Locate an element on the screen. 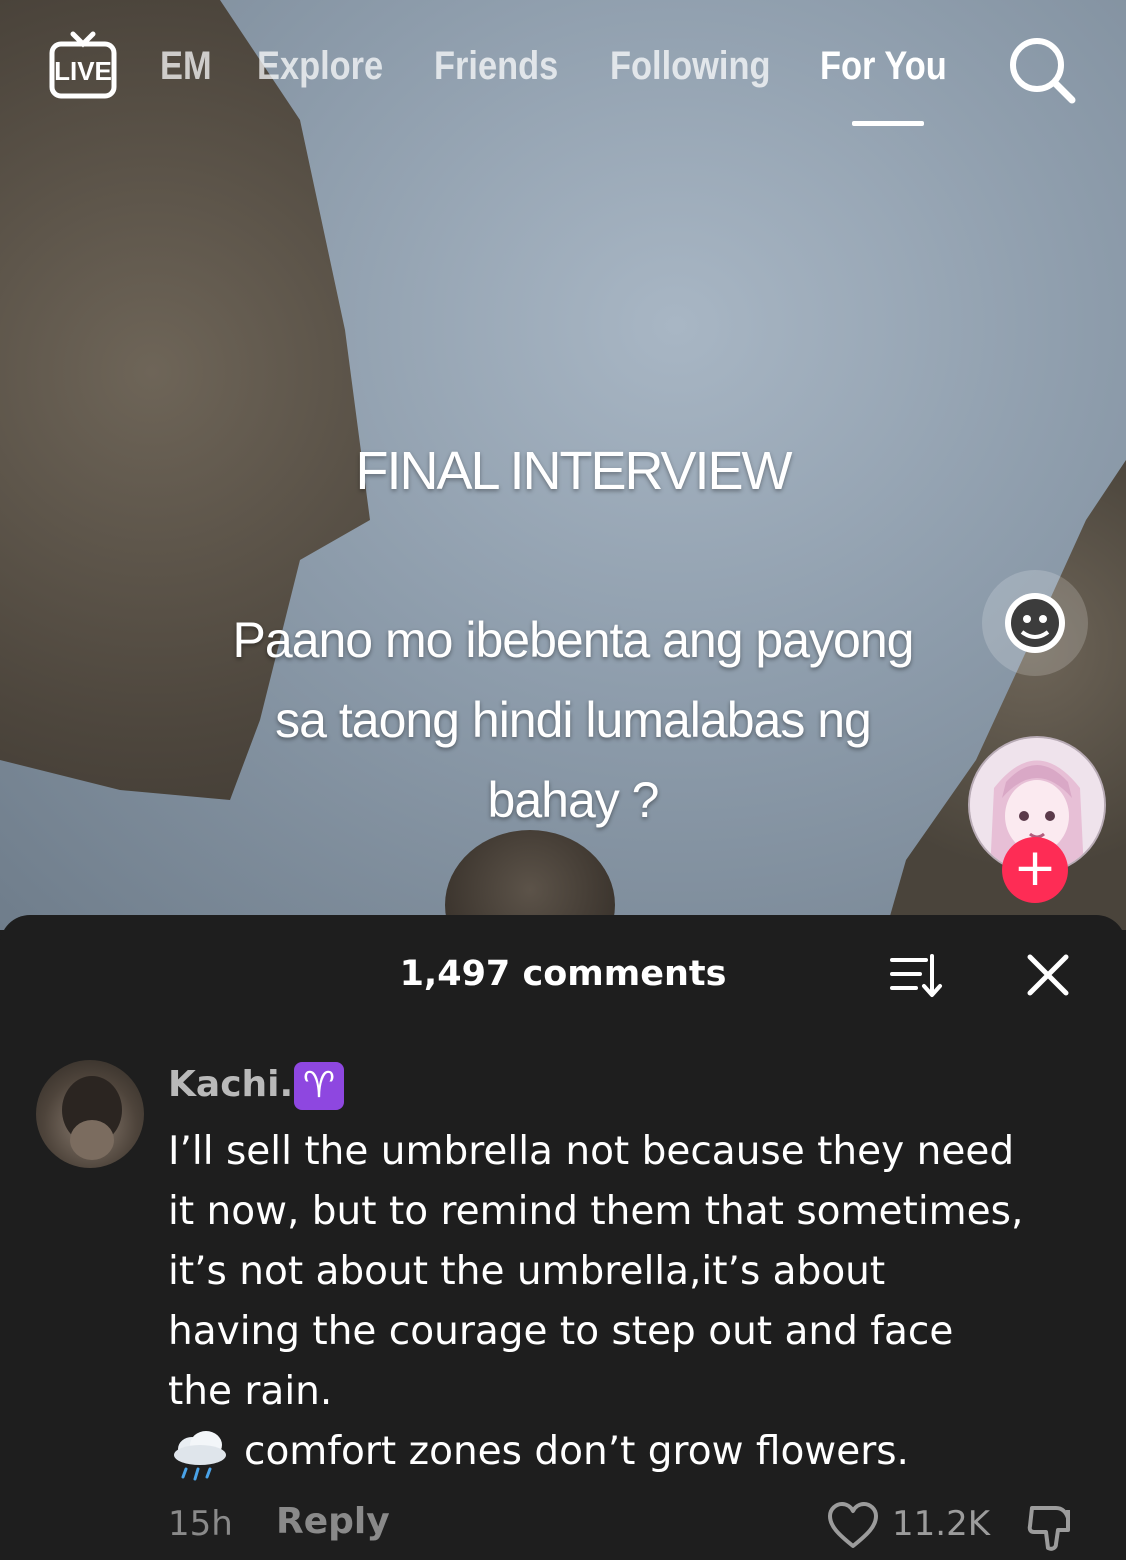 The width and height of the screenshot is (1126, 1560). video-overlay-title: FINAL INTERVIEW is located at coordinates (573, 471).